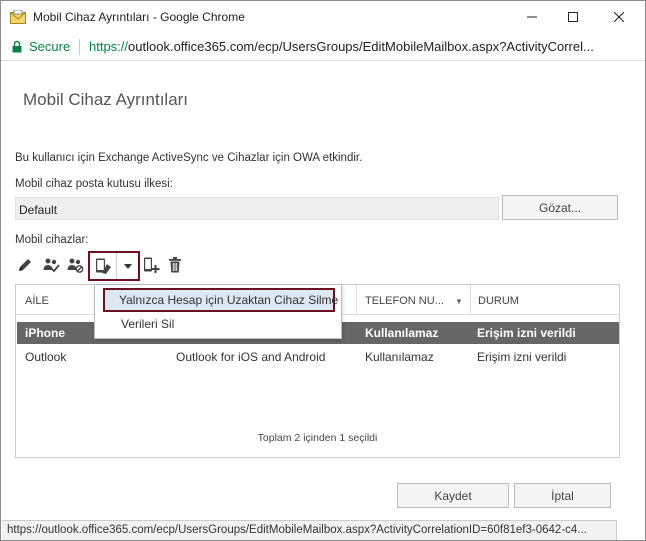 The image size is (646, 541). I want to click on edit-pencil-icon, so click(25, 265).